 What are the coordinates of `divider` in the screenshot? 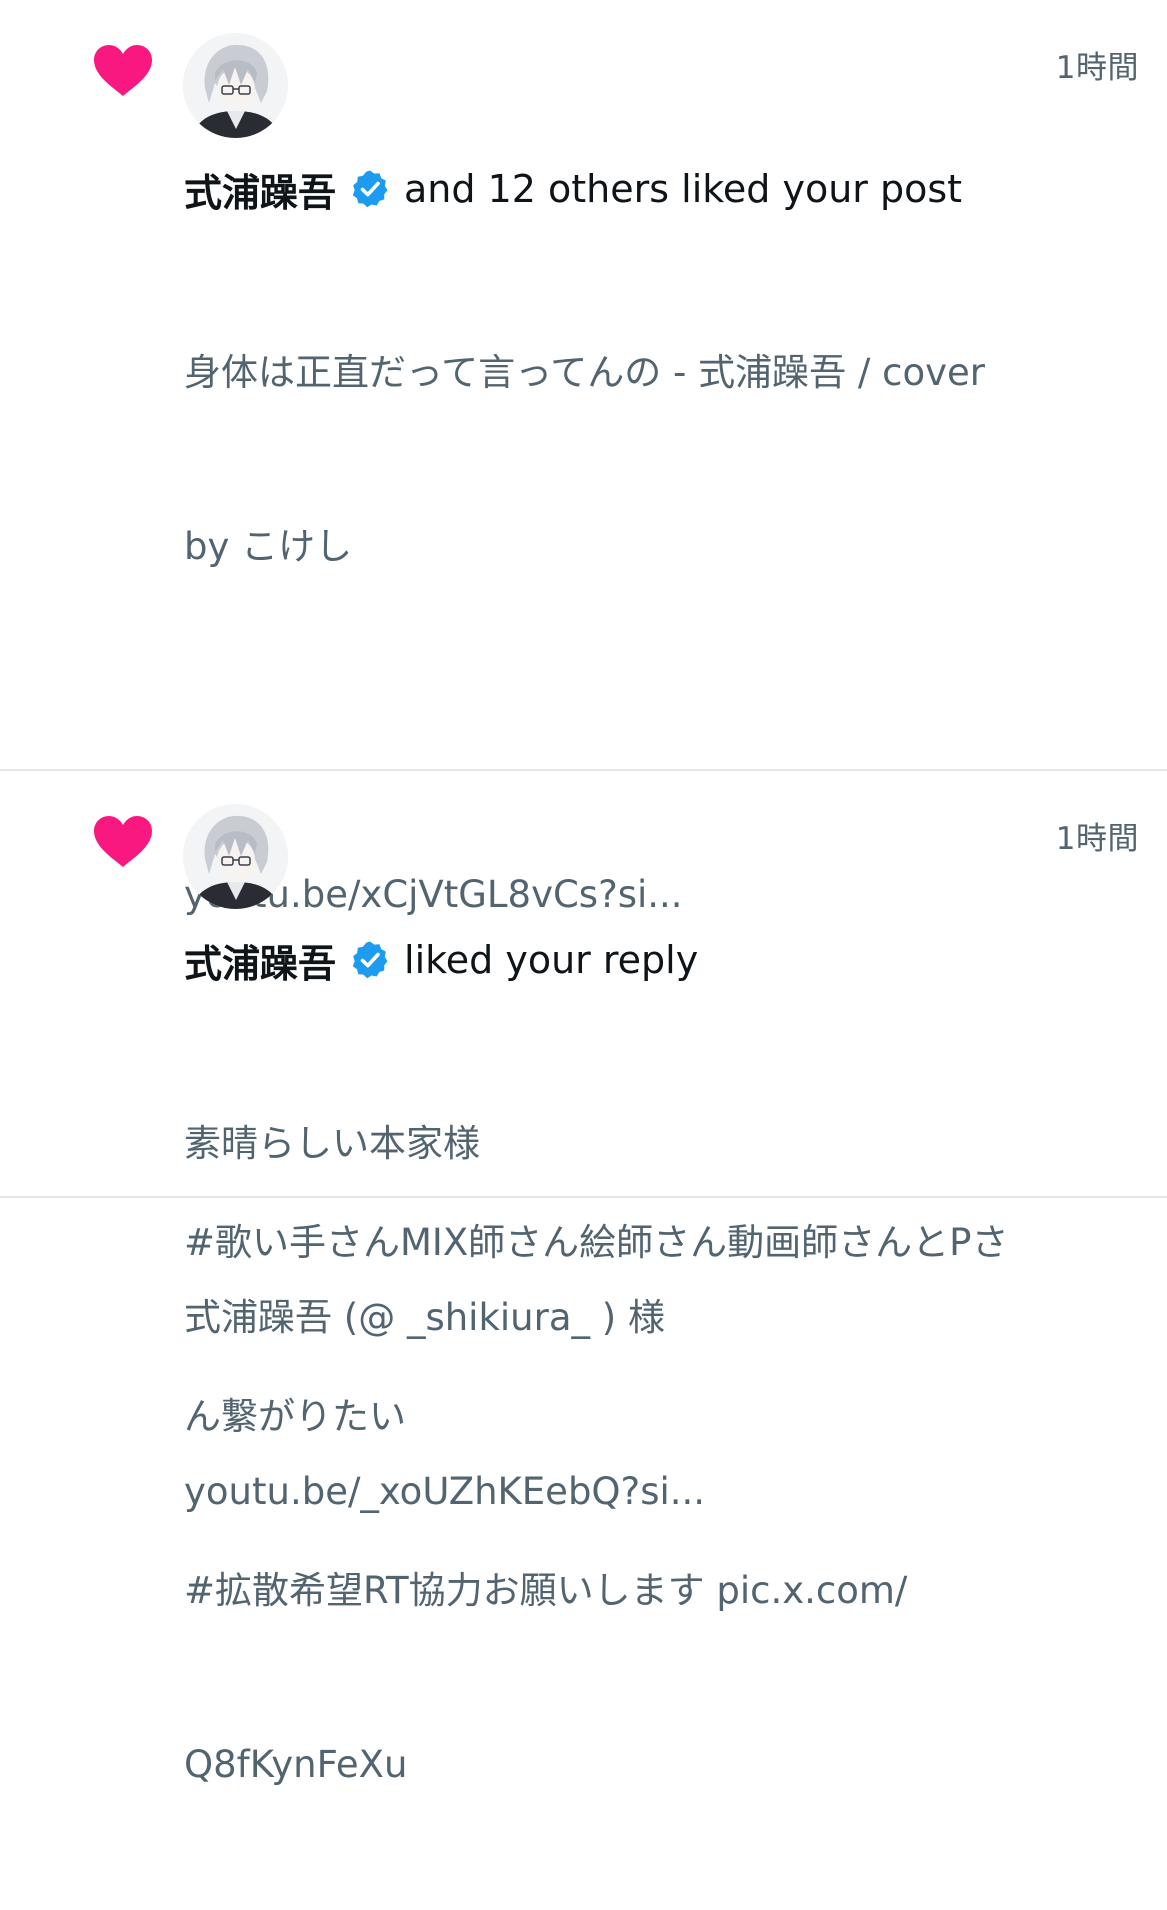 It's located at (583, 1197).